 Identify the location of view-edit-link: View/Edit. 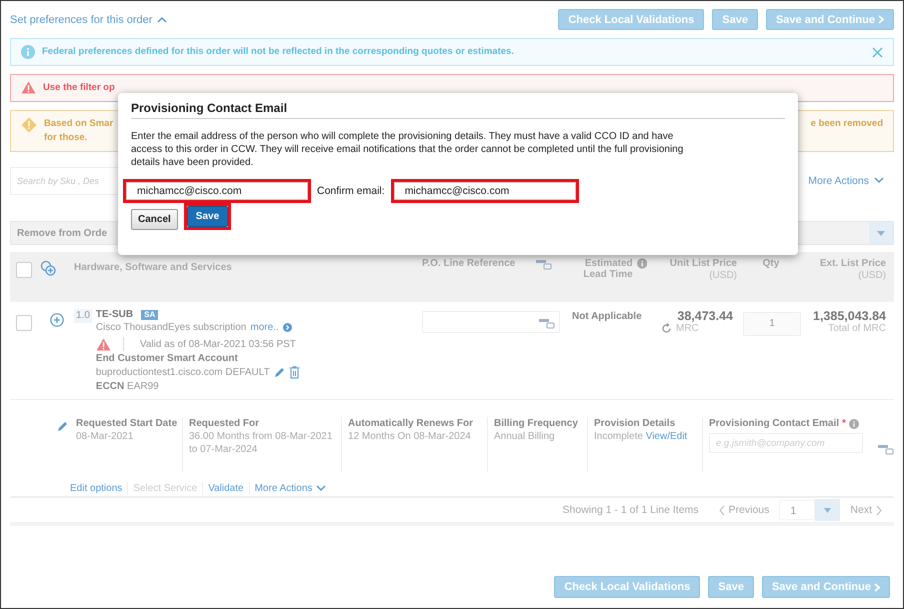
(667, 436).